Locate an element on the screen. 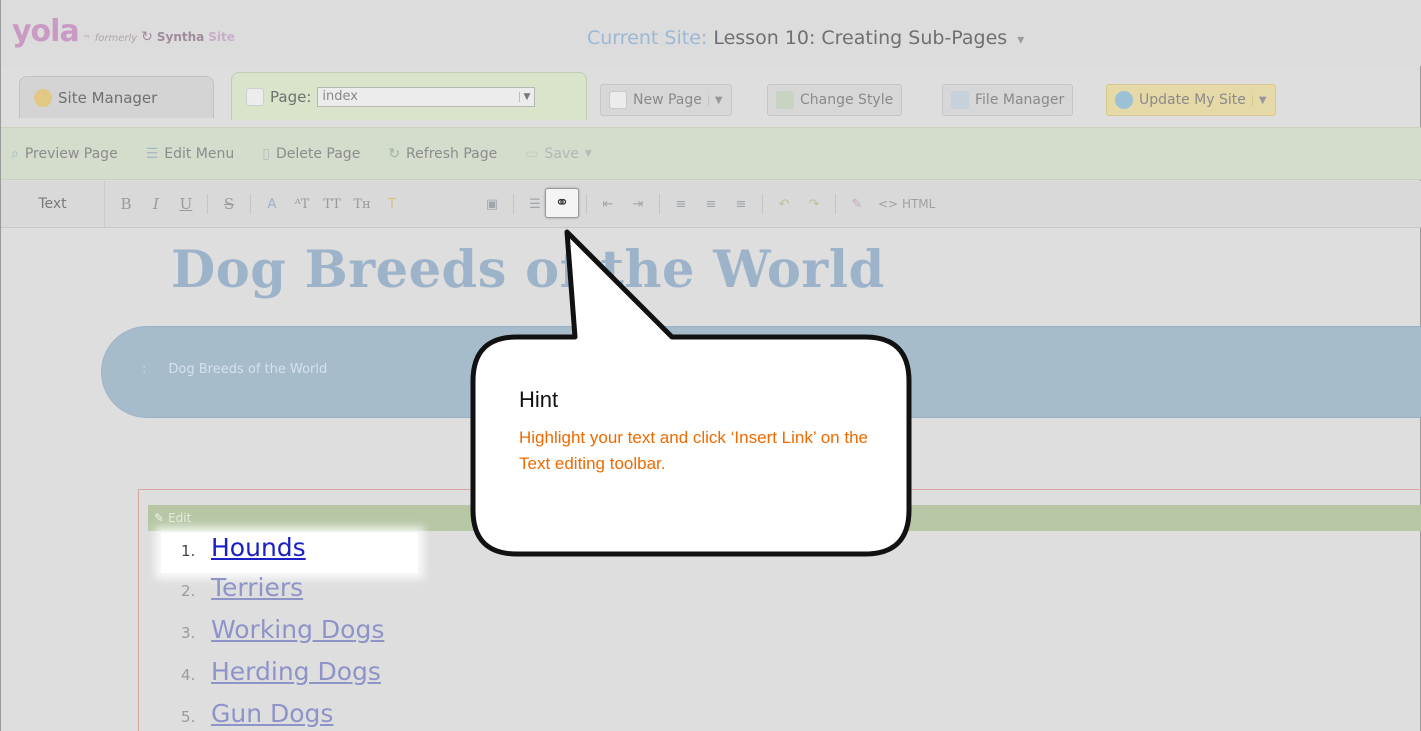 The width and height of the screenshot is (1421, 731). tab-page: Page: index ▼ is located at coordinates (409, 96).